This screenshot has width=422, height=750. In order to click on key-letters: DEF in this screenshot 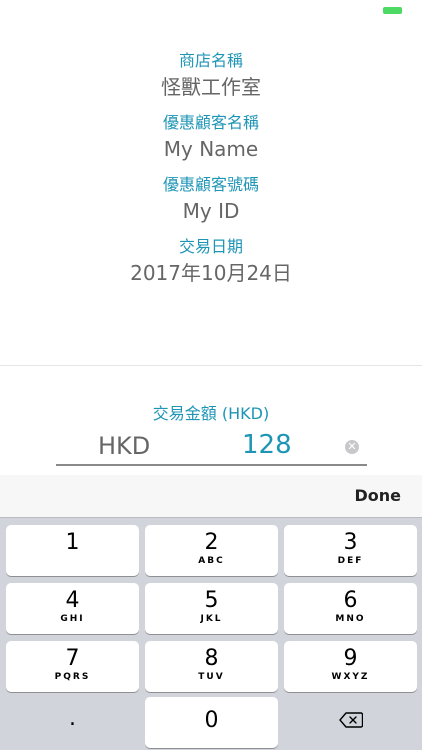, I will do `click(350, 561)`.